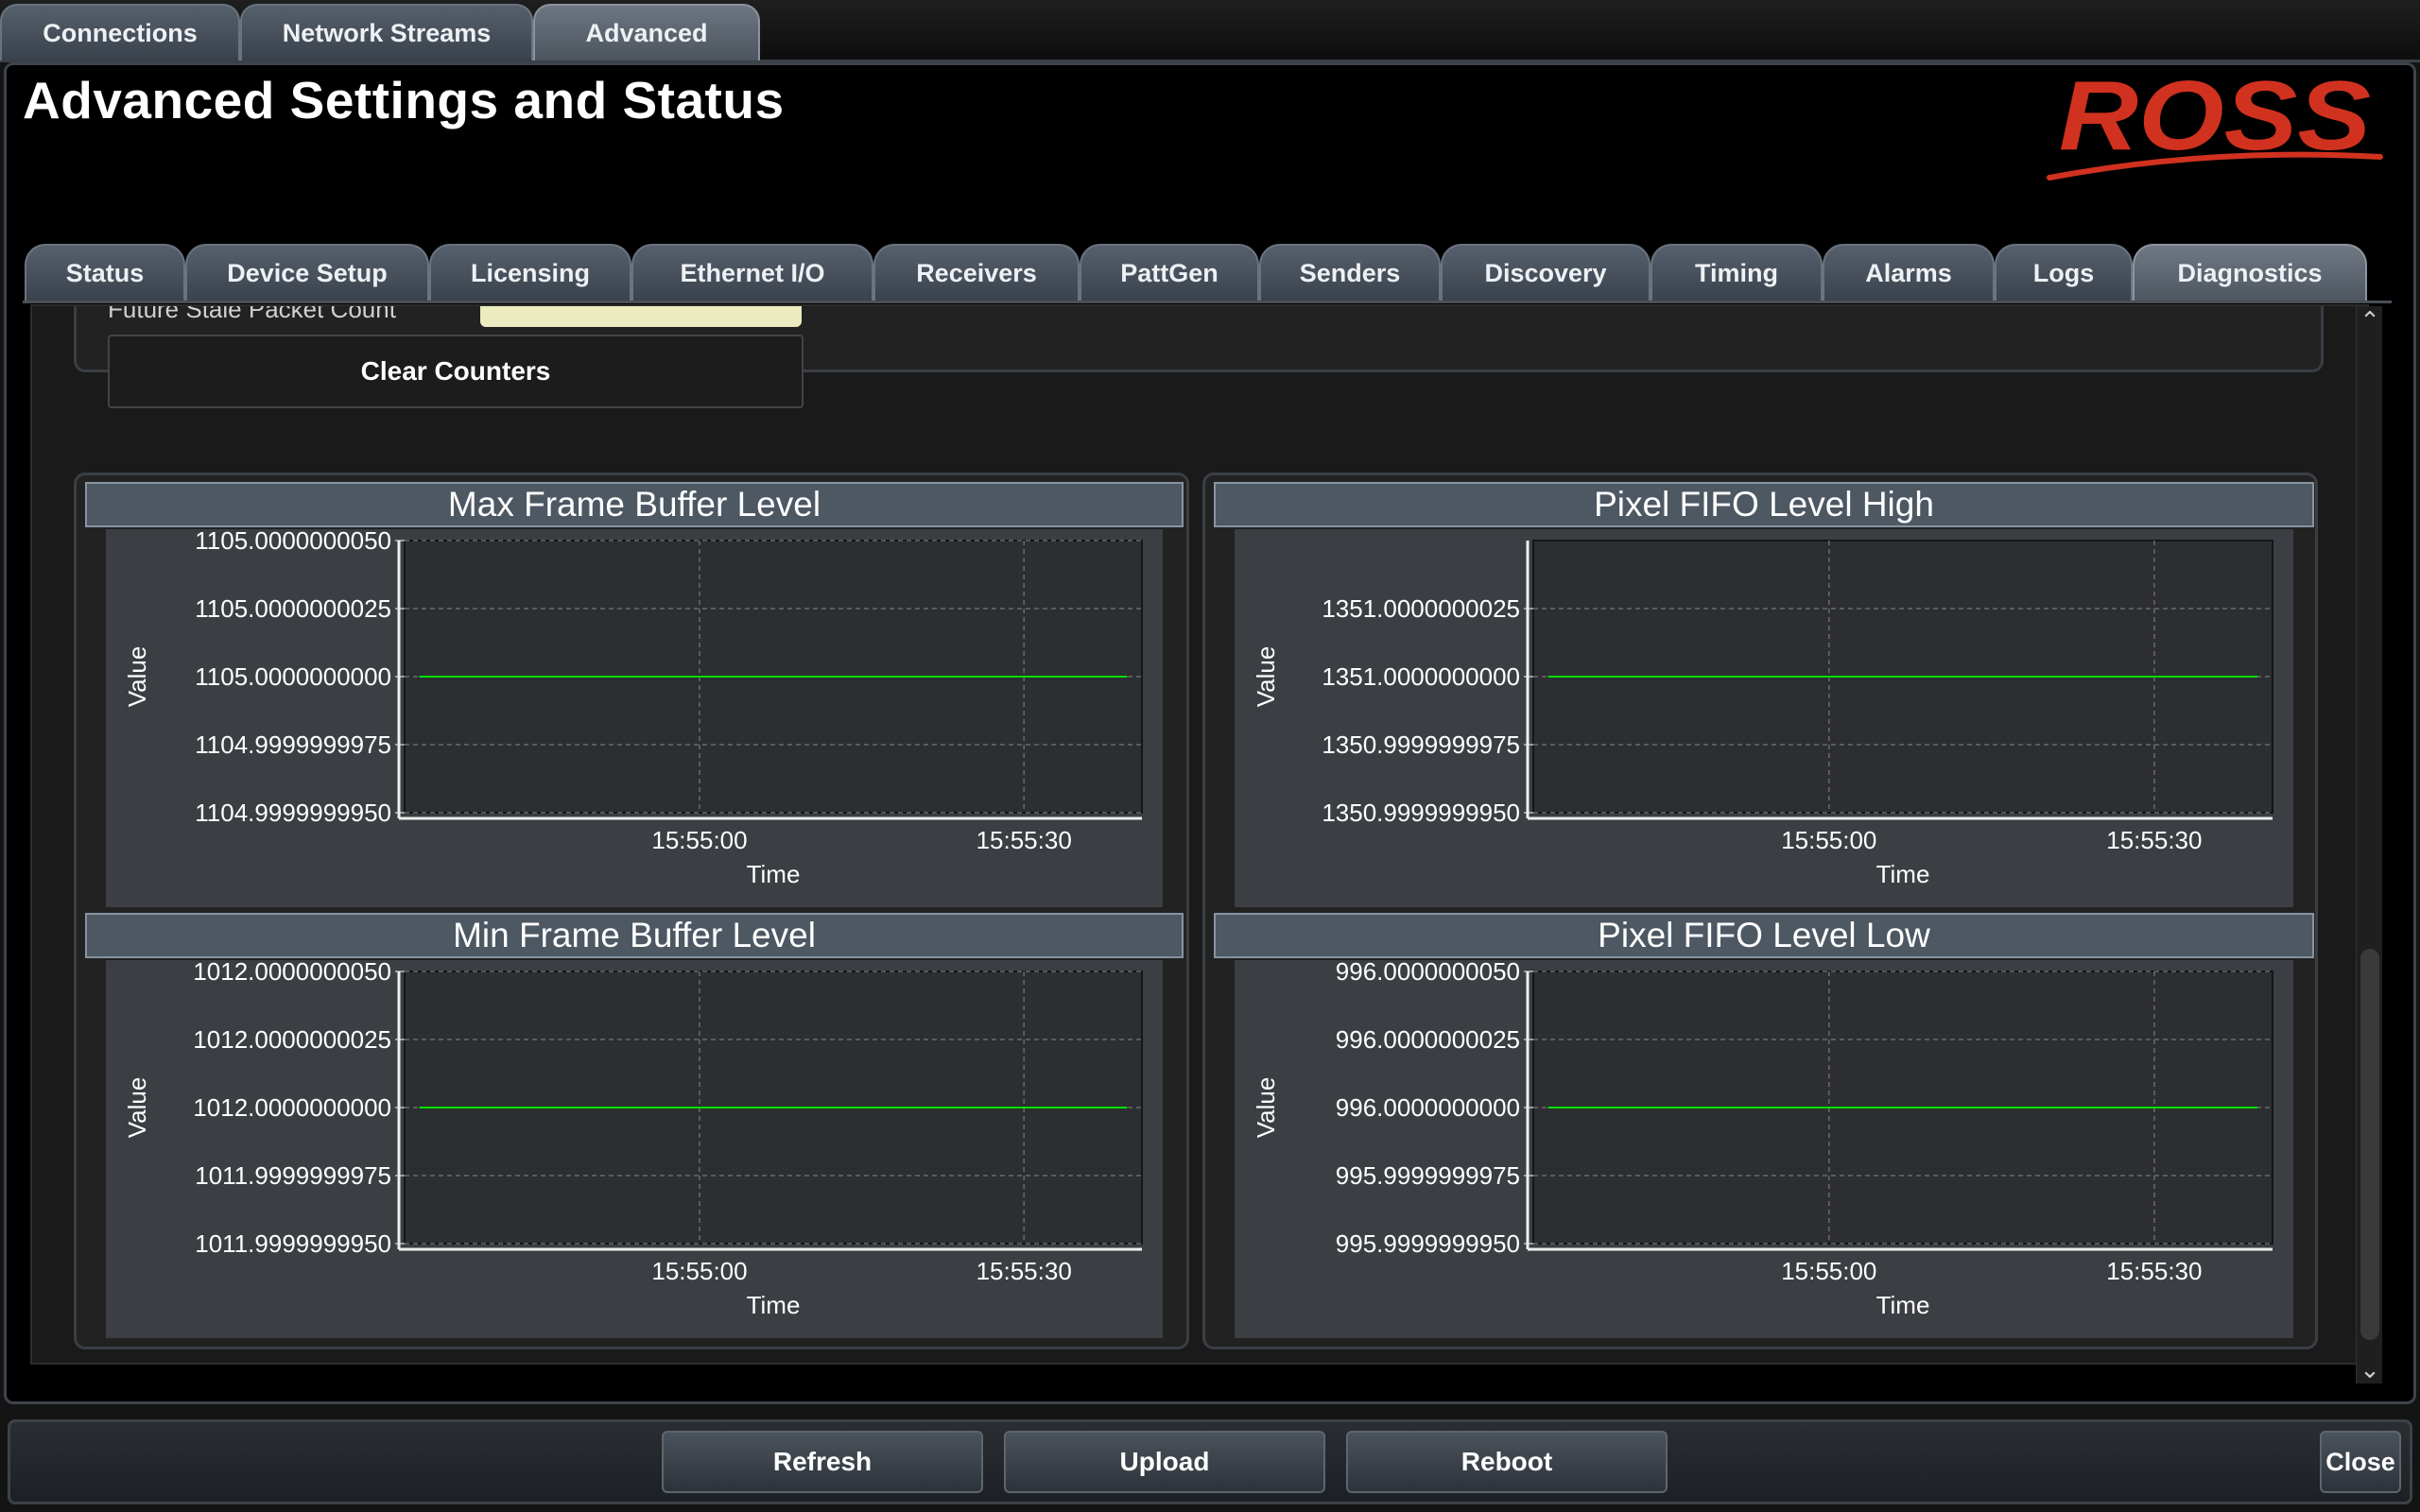 The image size is (2420, 1512). Describe the element at coordinates (456, 371) in the screenshot. I see `clear-counters-button: Clear Counters` at that location.